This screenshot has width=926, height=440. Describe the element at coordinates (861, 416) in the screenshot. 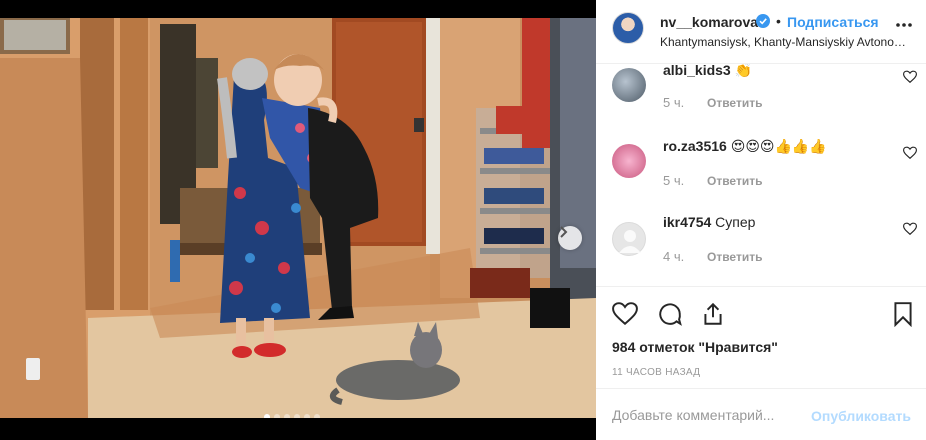

I see `publish-button: Опубликовать` at that location.